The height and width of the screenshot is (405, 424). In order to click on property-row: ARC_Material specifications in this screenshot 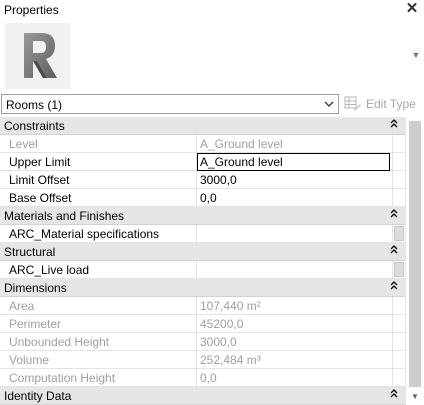, I will do `click(202, 234)`.